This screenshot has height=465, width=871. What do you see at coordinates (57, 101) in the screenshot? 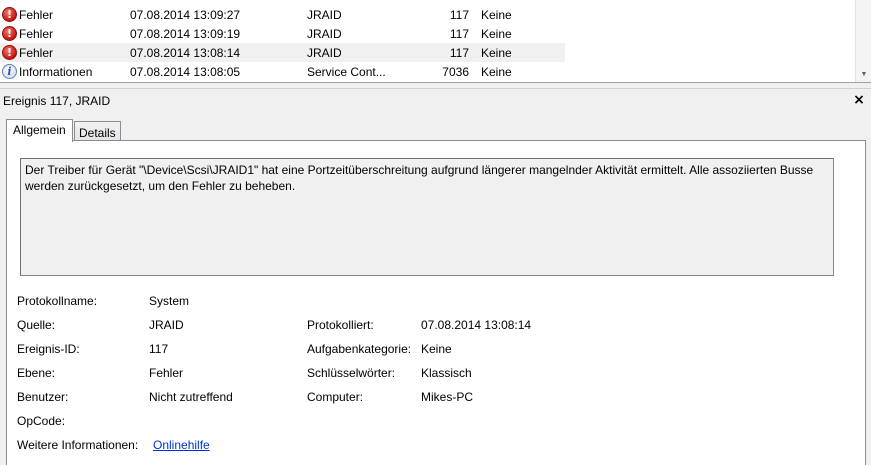
I see `detail-title: Ereignis 117, JRAID` at bounding box center [57, 101].